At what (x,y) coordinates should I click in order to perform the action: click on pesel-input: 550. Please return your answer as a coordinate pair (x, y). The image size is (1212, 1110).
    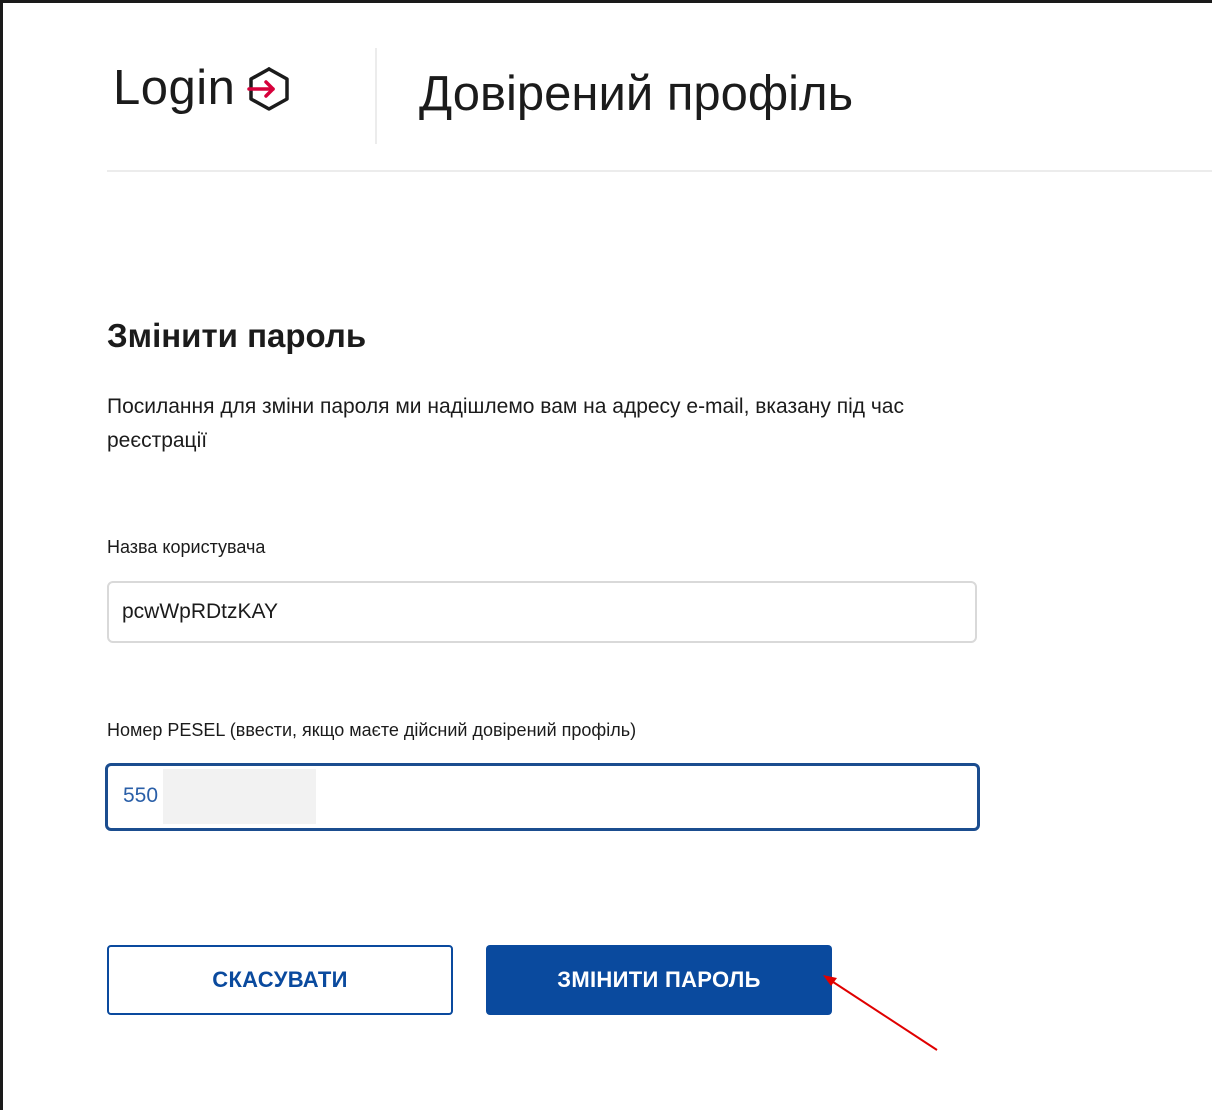
    Looking at the image, I should click on (542, 797).